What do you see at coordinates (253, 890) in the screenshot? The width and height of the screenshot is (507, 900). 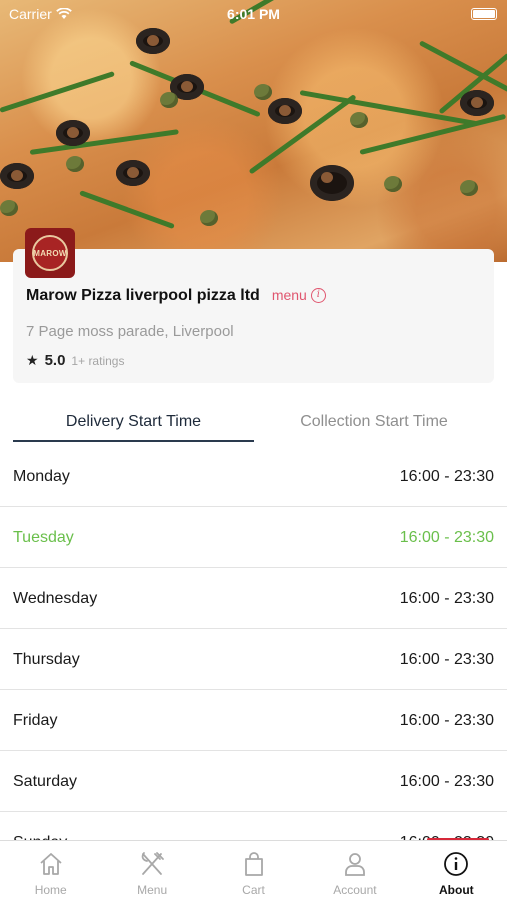 I see `tab-cart-label: Cart` at bounding box center [253, 890].